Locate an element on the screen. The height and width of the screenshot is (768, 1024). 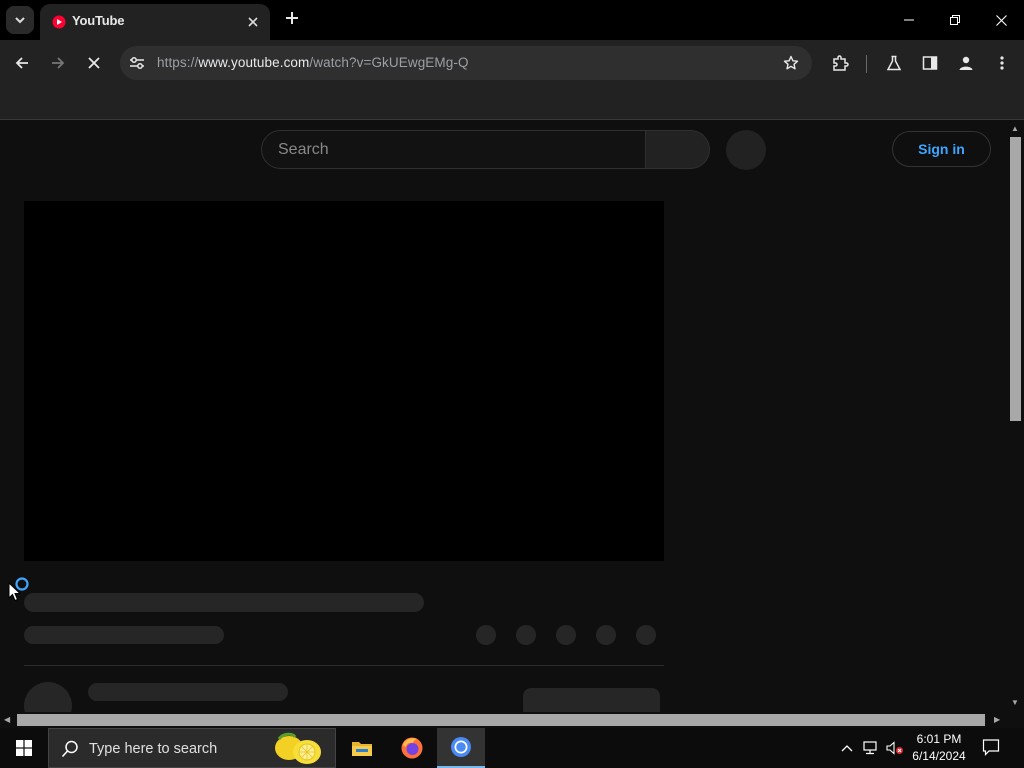
new-tab-button is located at coordinates (292, 20).